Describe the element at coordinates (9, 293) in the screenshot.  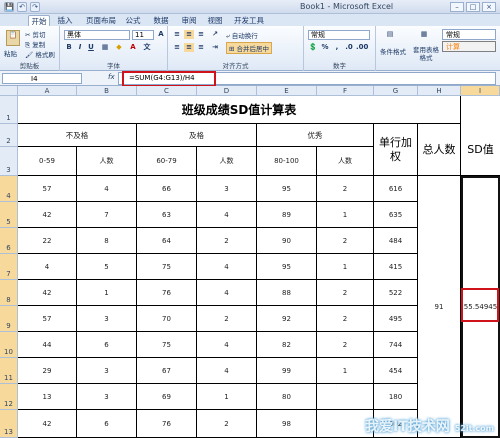
I see `row-header-8: 8` at that location.